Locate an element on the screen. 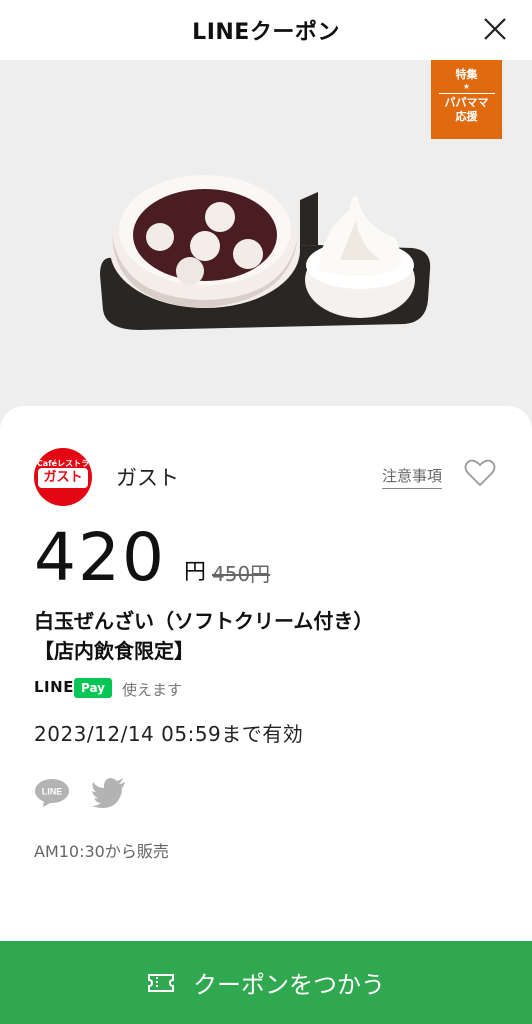 Image resolution: width=532 pixels, height=1024 pixels. price-unit: 円 is located at coordinates (195, 572).